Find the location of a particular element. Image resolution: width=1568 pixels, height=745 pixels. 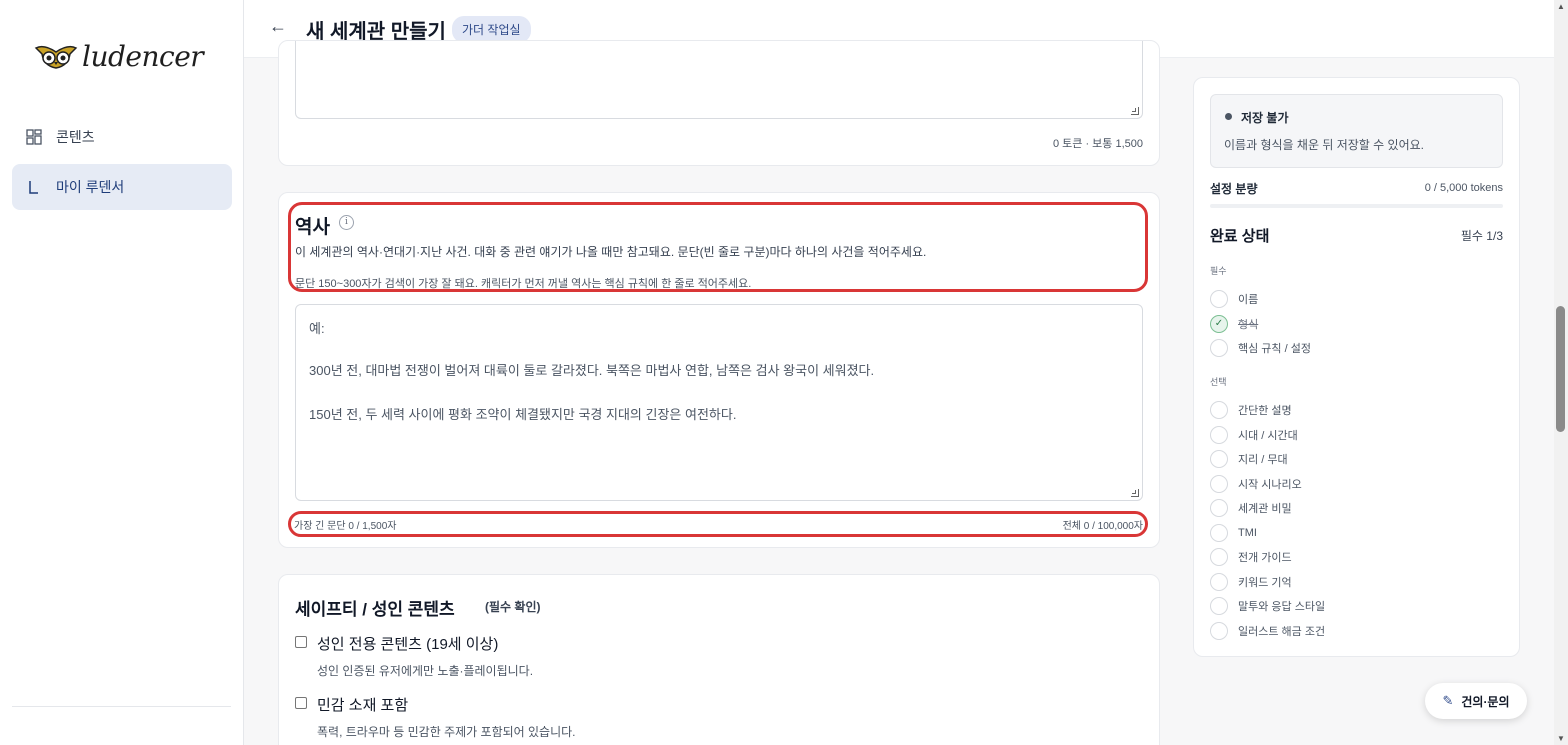

required-tag: (필수 확인) is located at coordinates (513, 607).